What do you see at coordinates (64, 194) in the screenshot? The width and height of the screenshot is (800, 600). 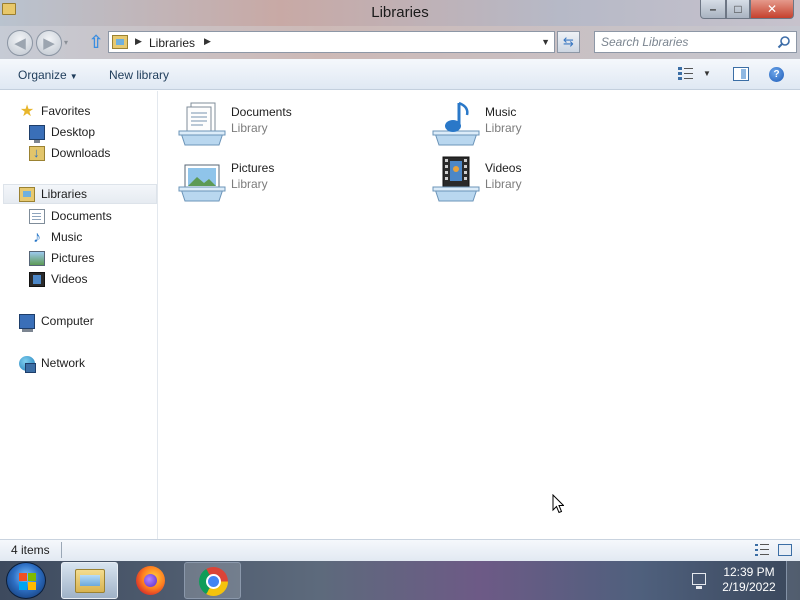 I see `nav-label: Libraries` at bounding box center [64, 194].